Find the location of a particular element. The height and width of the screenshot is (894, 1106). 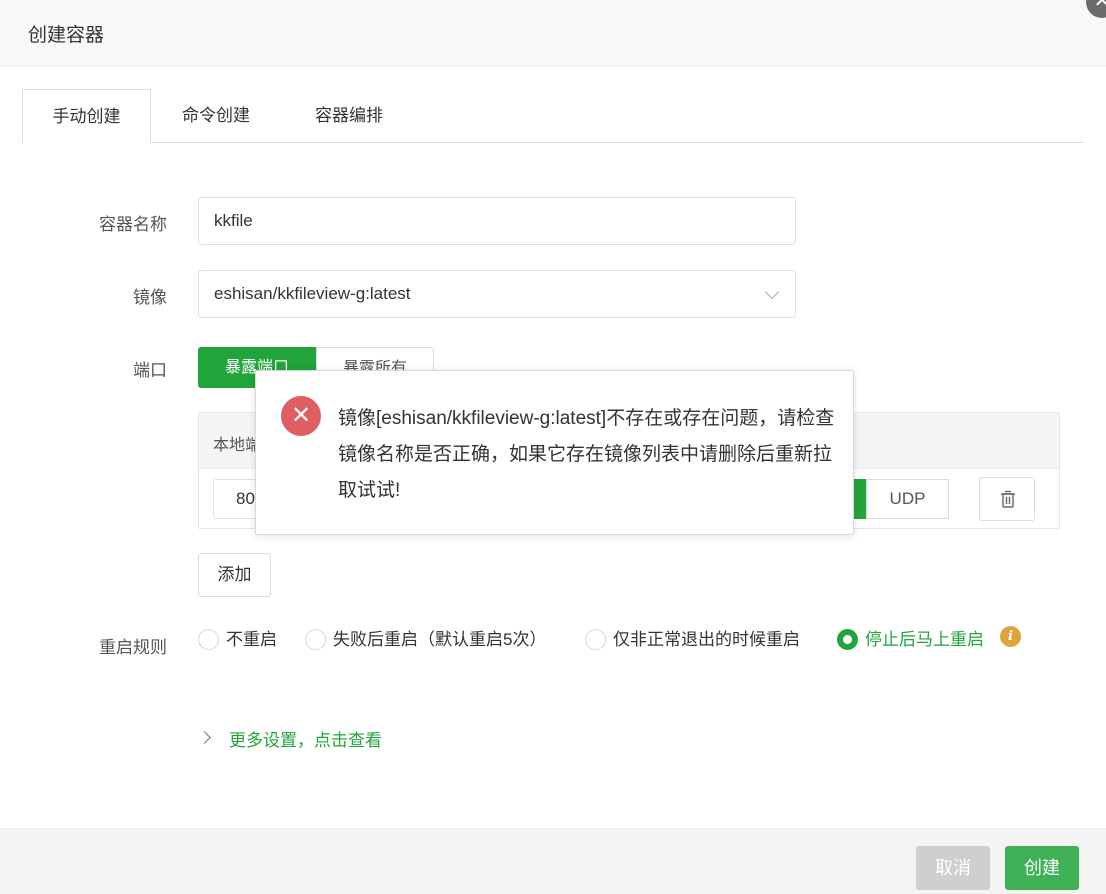

dialog-title: 创建容器 is located at coordinates (66, 35).